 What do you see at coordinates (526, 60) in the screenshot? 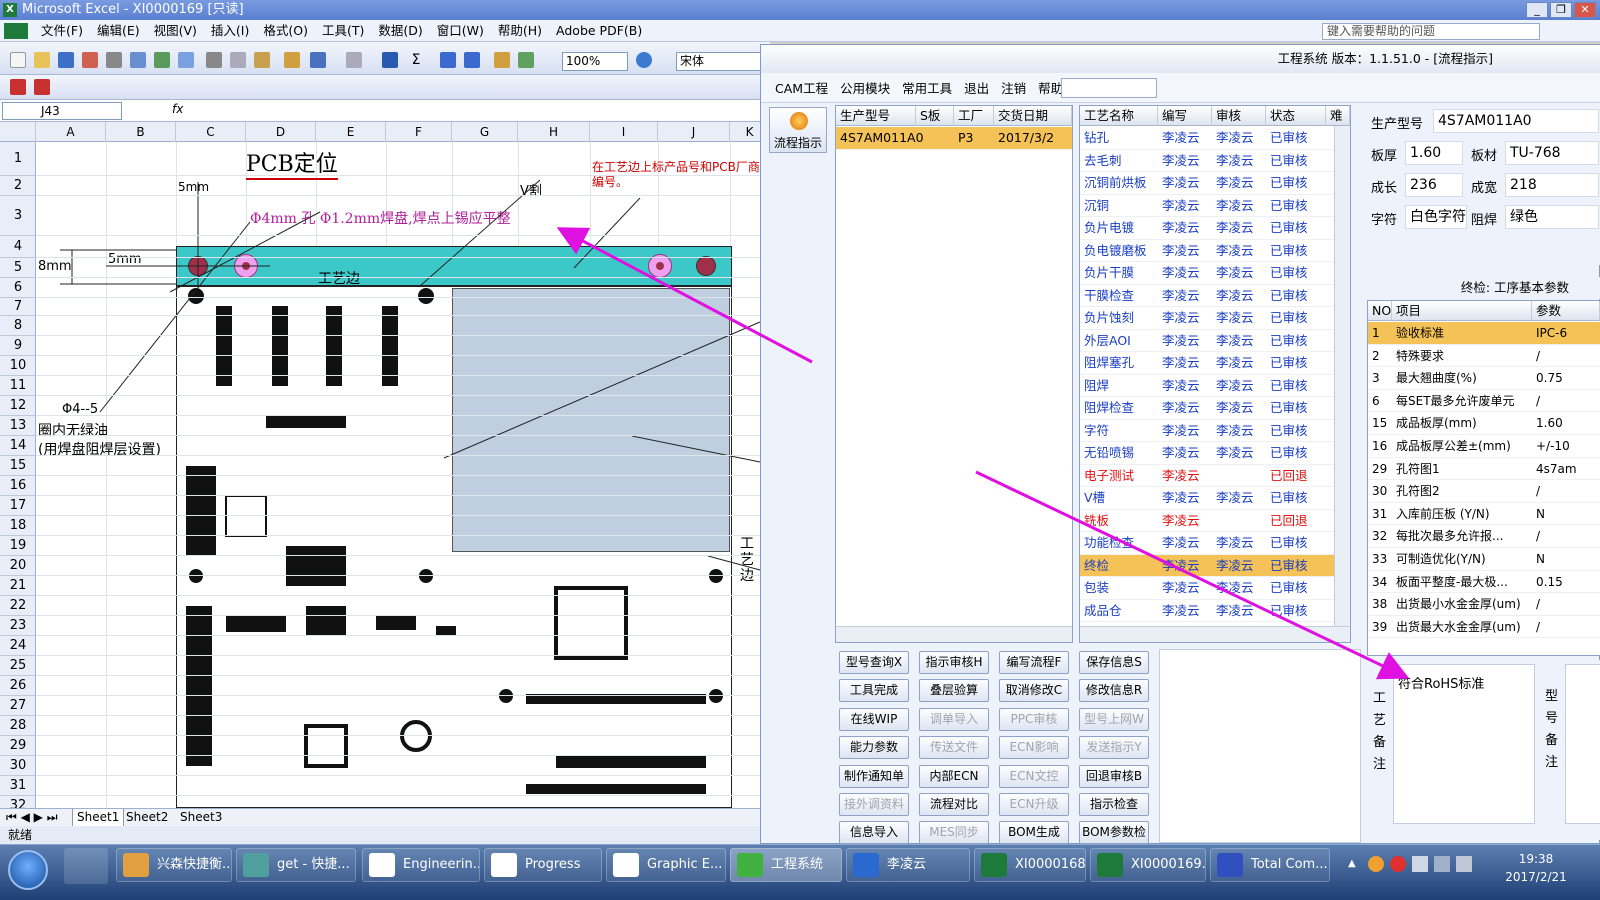
I see `drawing-icon` at bounding box center [526, 60].